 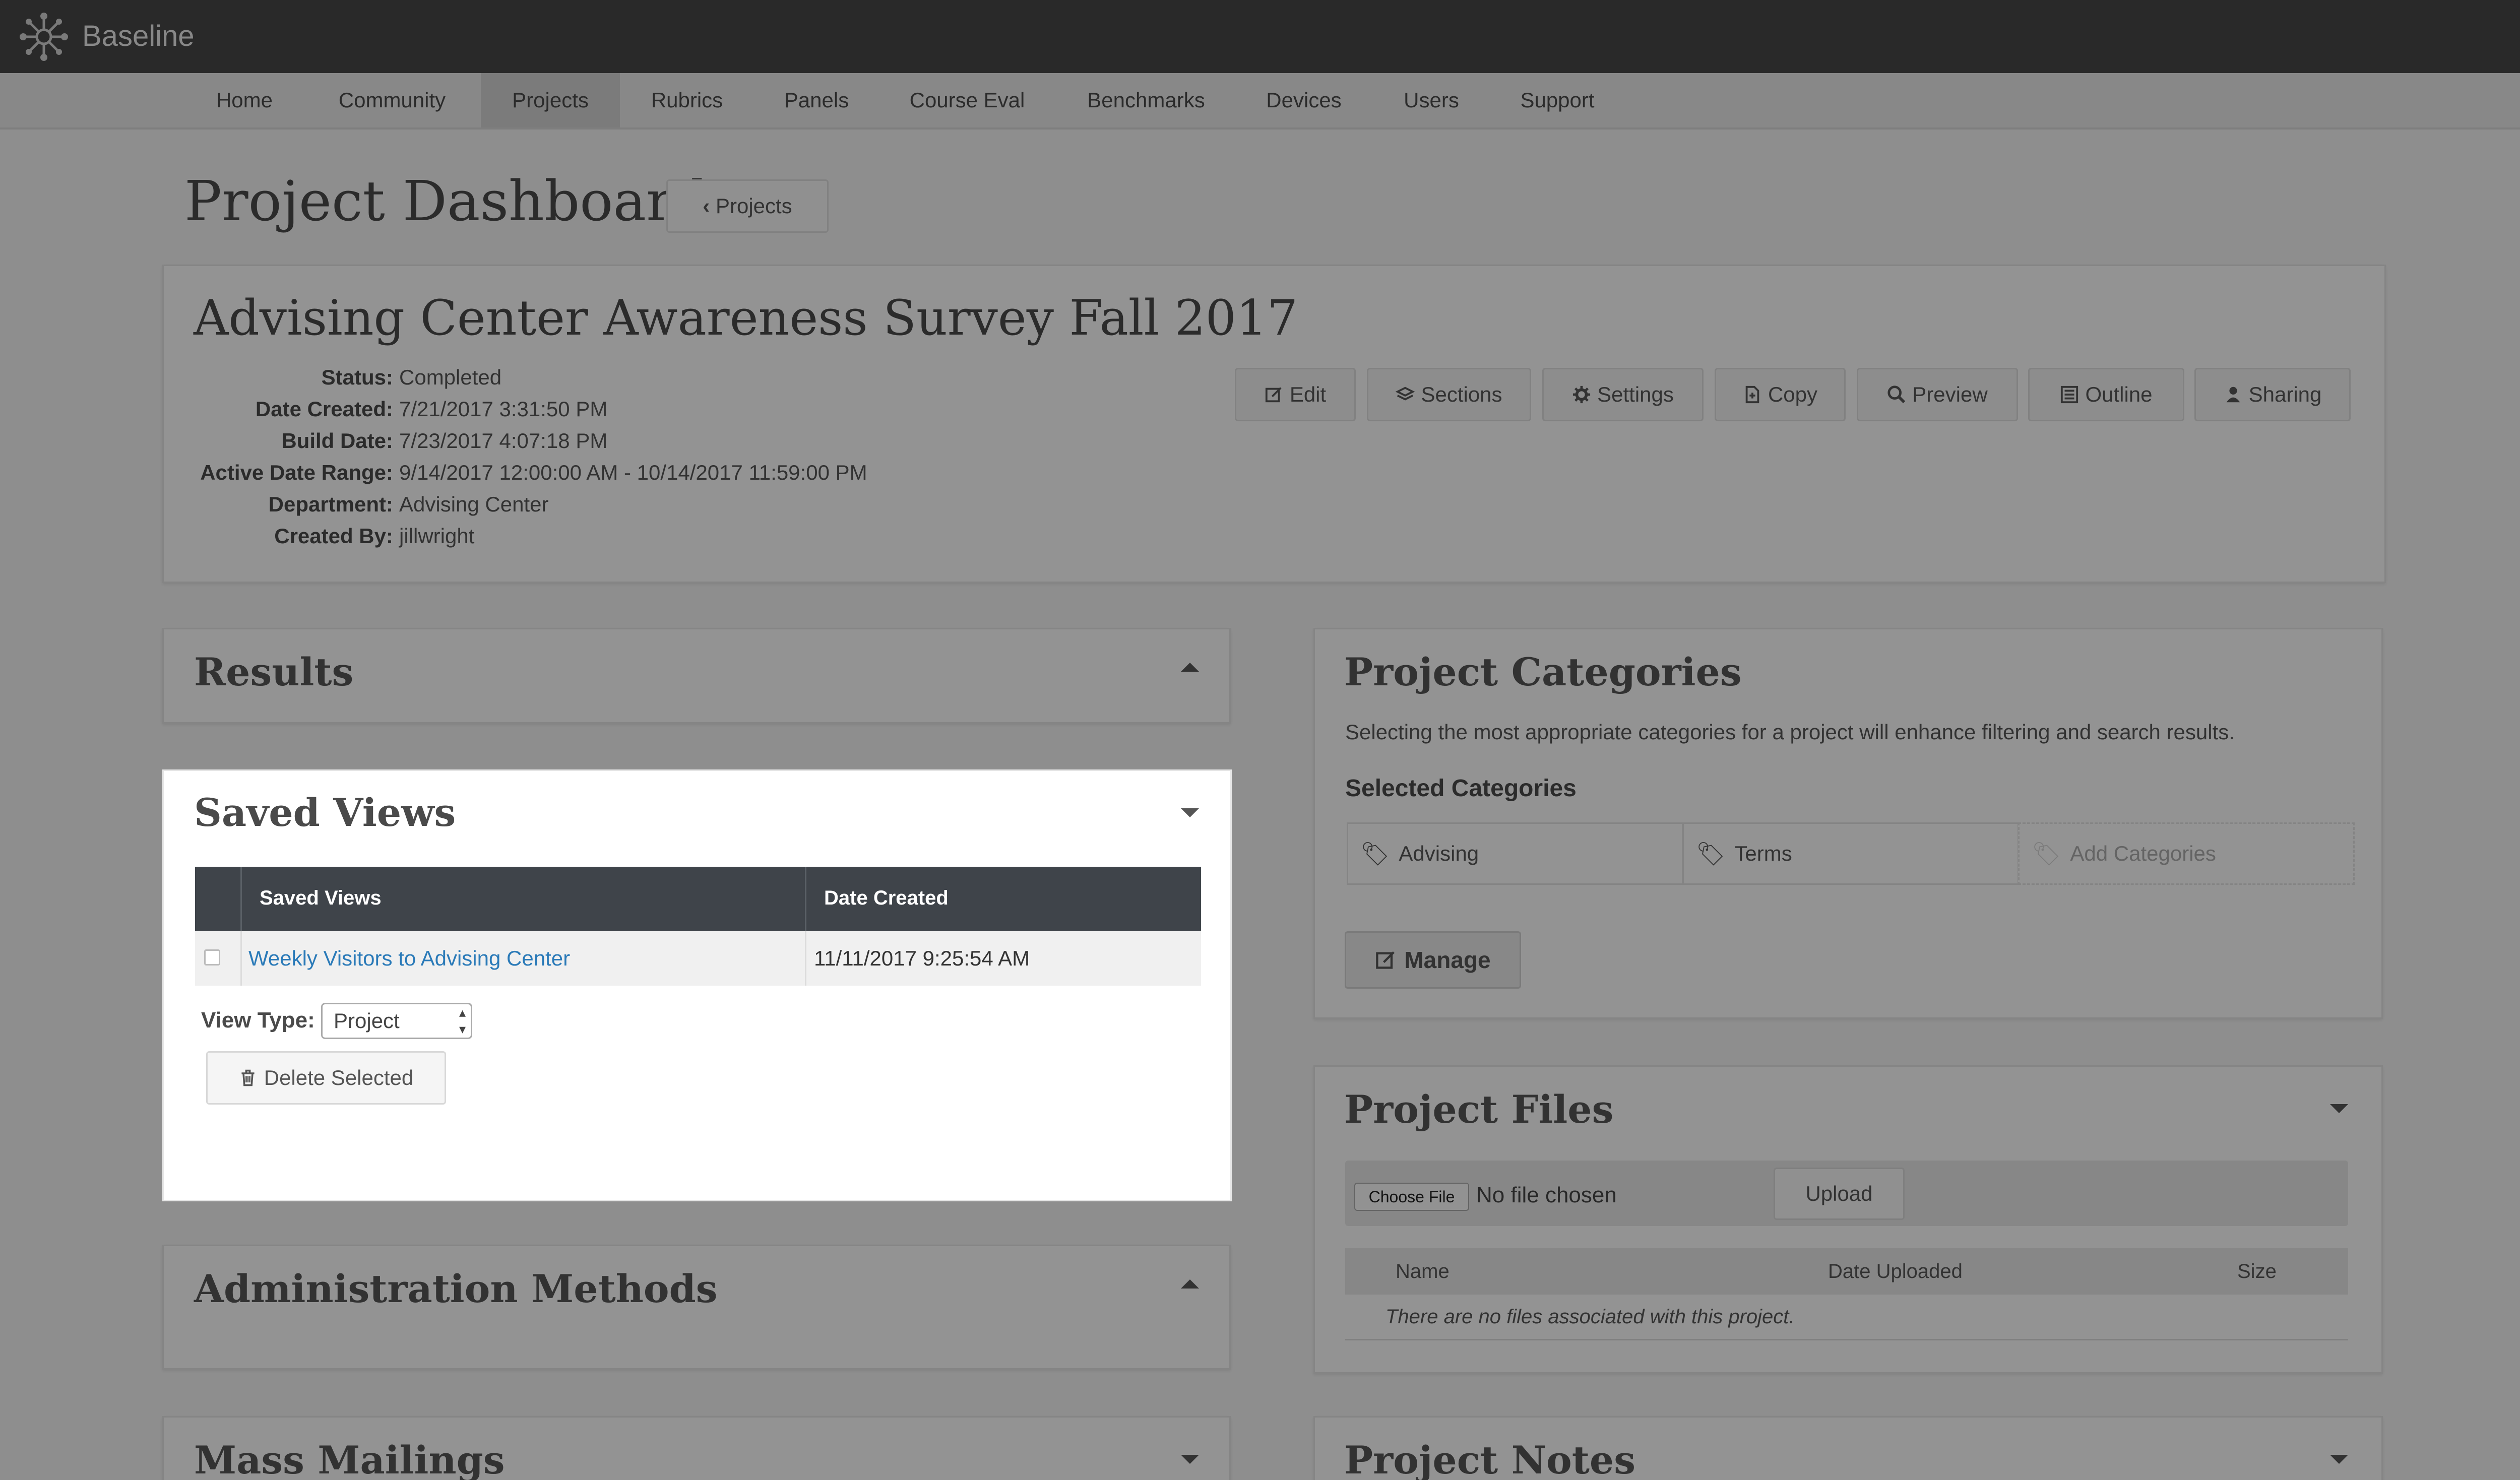 What do you see at coordinates (1582, 394) in the screenshot?
I see `gear-icon` at bounding box center [1582, 394].